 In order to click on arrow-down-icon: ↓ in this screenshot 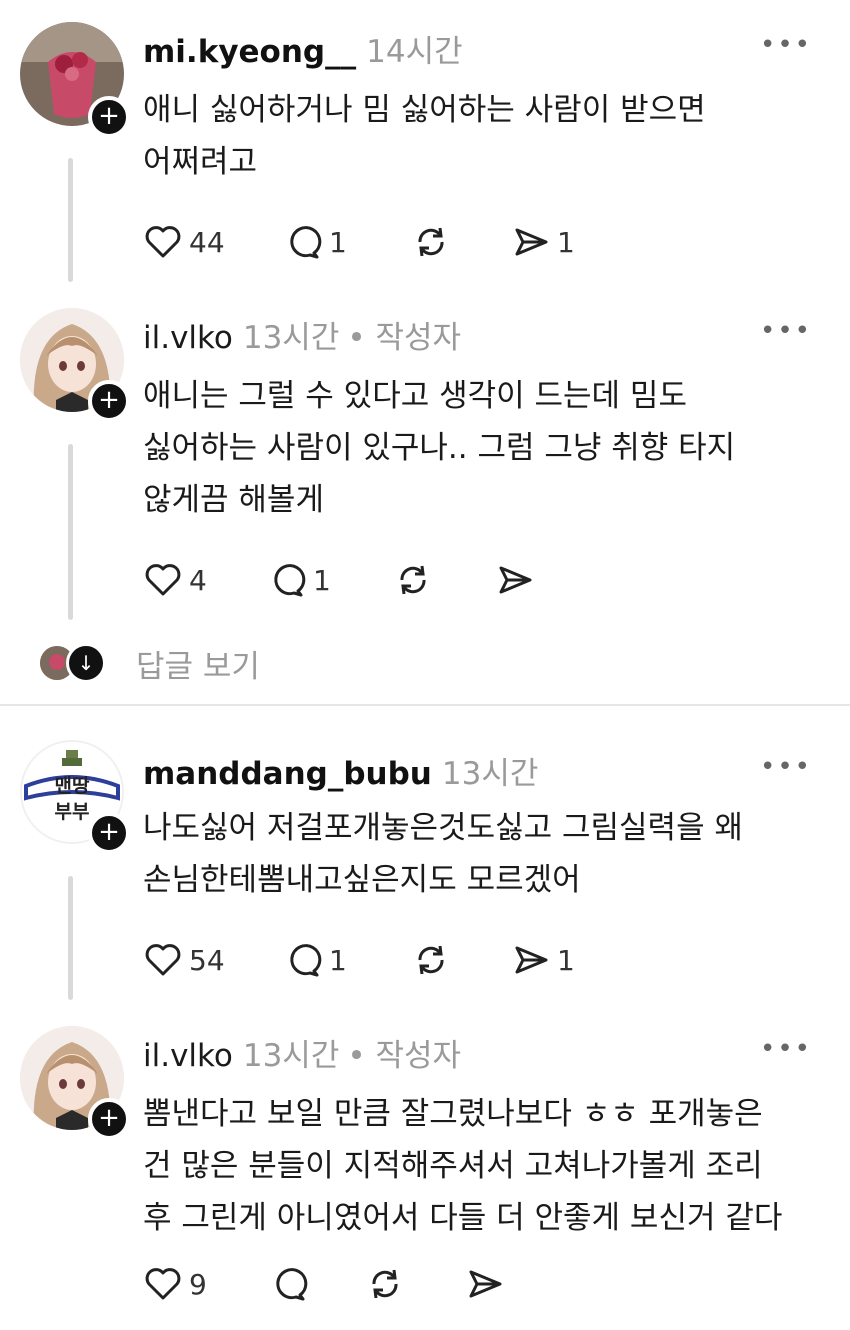, I will do `click(86, 663)`.